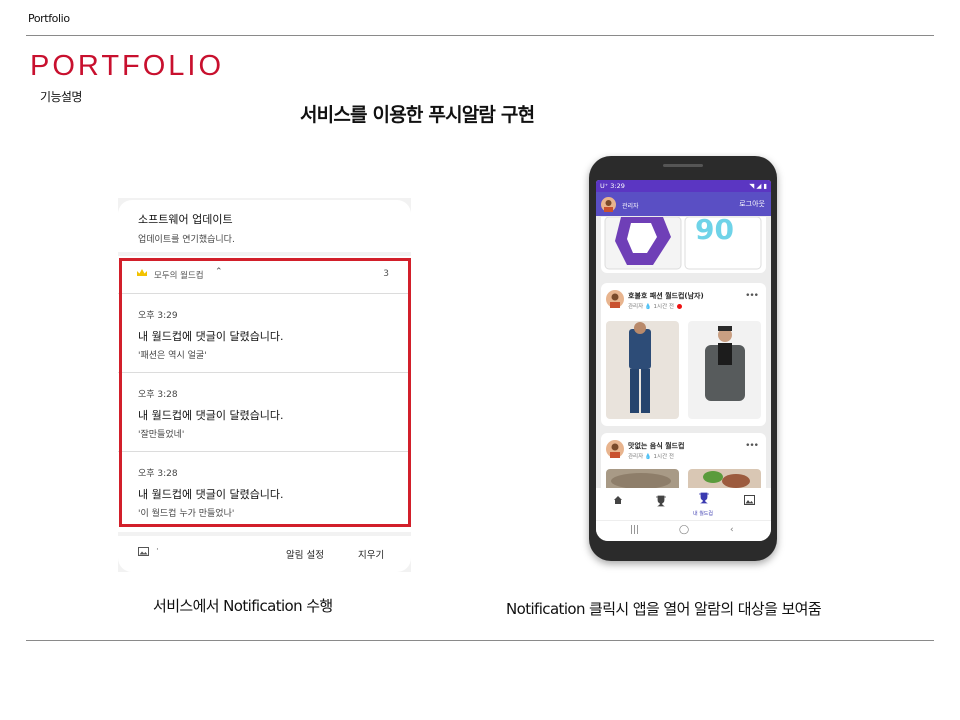 Image resolution: width=960 pixels, height=720 pixels. What do you see at coordinates (758, 186) in the screenshot?
I see `status-icons: ◥ ◢ ▮` at bounding box center [758, 186].